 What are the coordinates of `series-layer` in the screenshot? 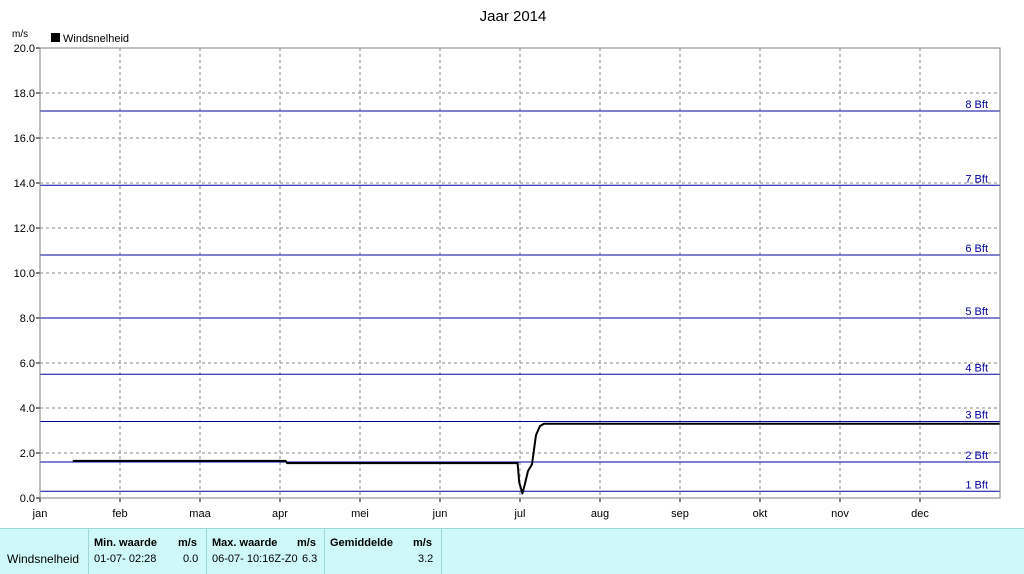 It's located at (536, 458).